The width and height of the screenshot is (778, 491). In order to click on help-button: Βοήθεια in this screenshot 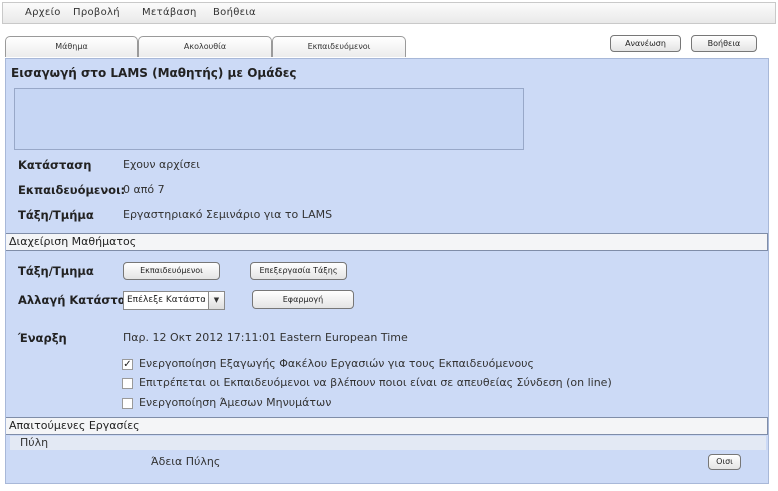, I will do `click(724, 43)`.